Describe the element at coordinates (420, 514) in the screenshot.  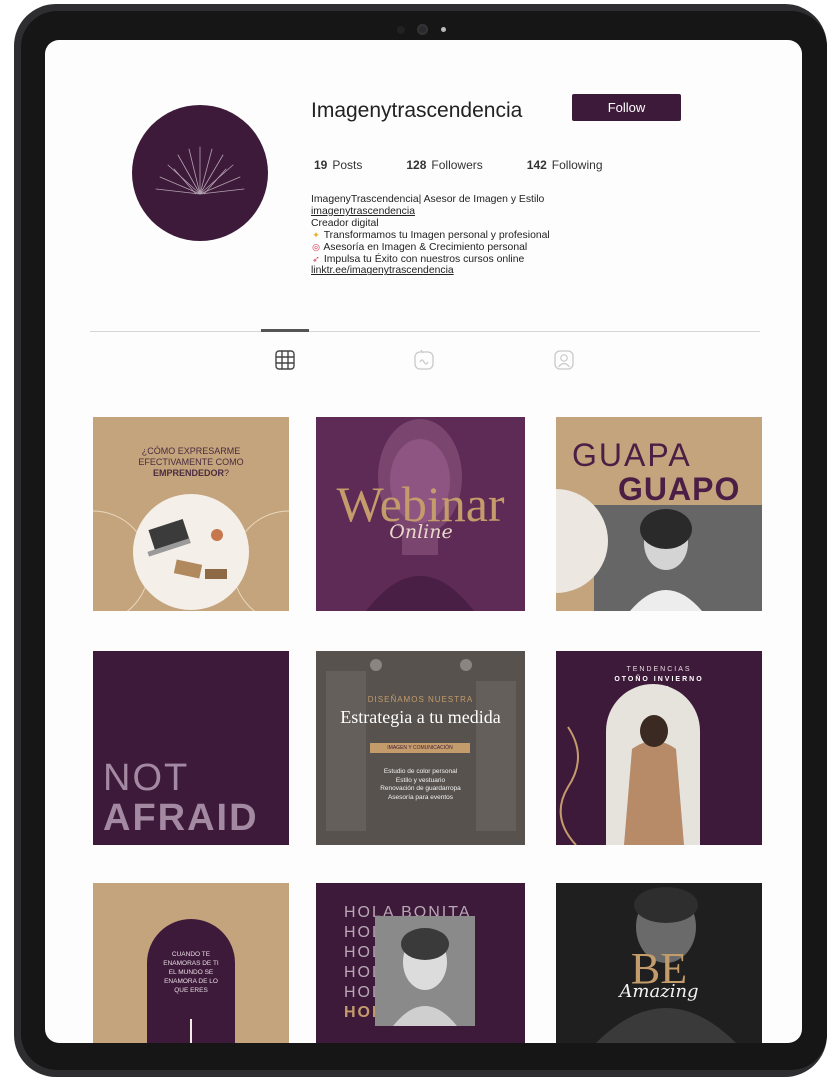
I see `post-tile-webinar: Webinar Online` at that location.